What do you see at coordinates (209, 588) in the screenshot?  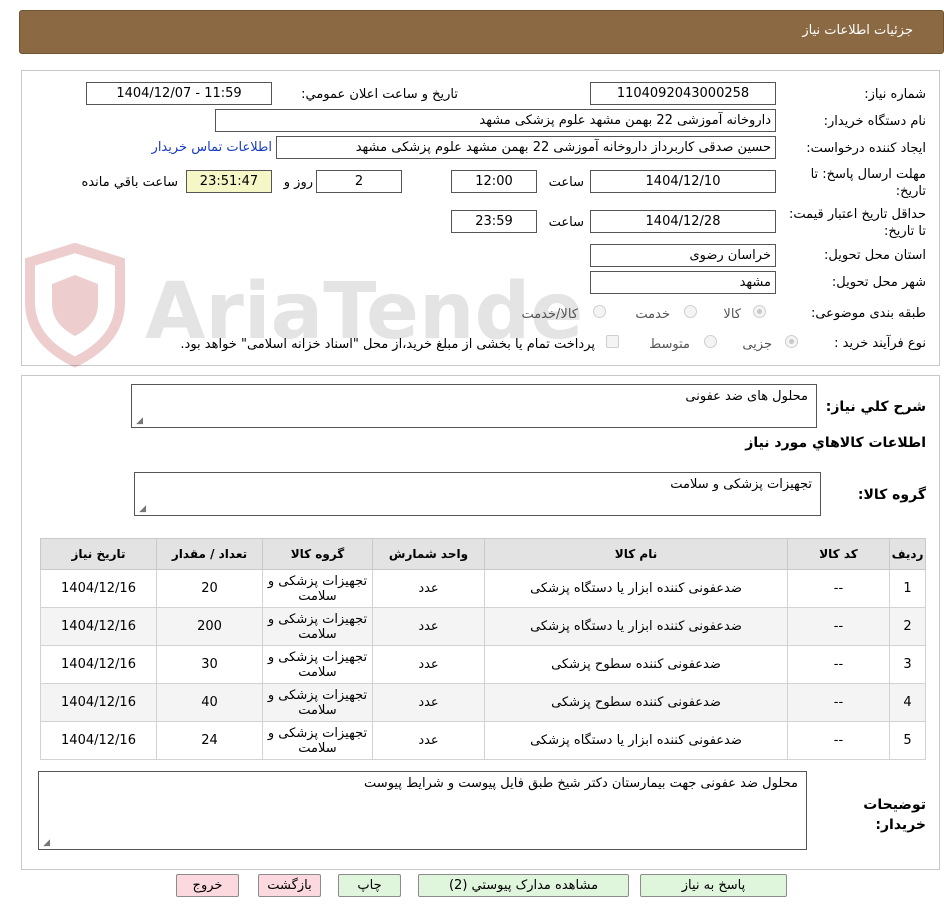 I see `cell-quantity: 20` at bounding box center [209, 588].